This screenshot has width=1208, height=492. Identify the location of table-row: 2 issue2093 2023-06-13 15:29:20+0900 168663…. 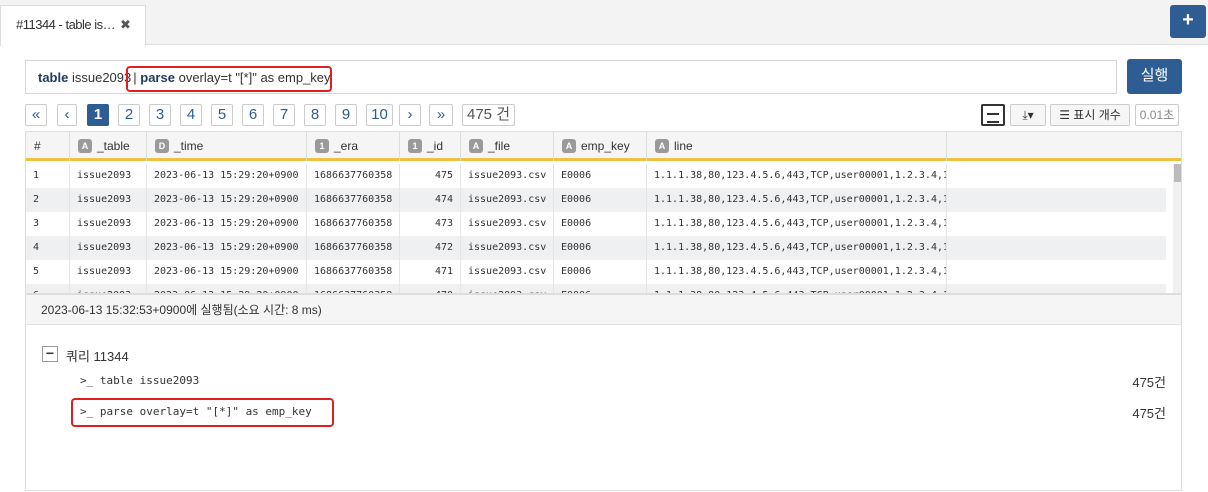
(596, 200).